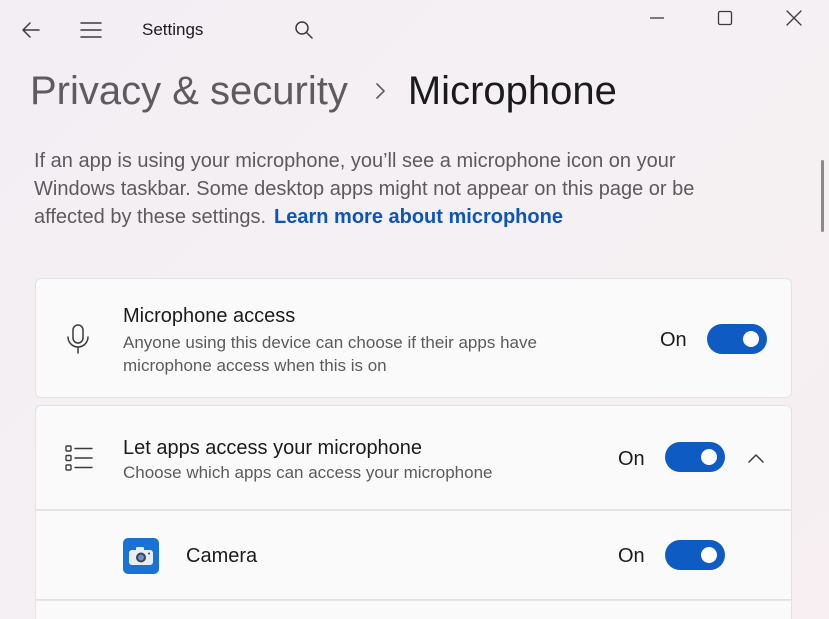 The height and width of the screenshot is (619, 829). I want to click on close-button, so click(794, 18).